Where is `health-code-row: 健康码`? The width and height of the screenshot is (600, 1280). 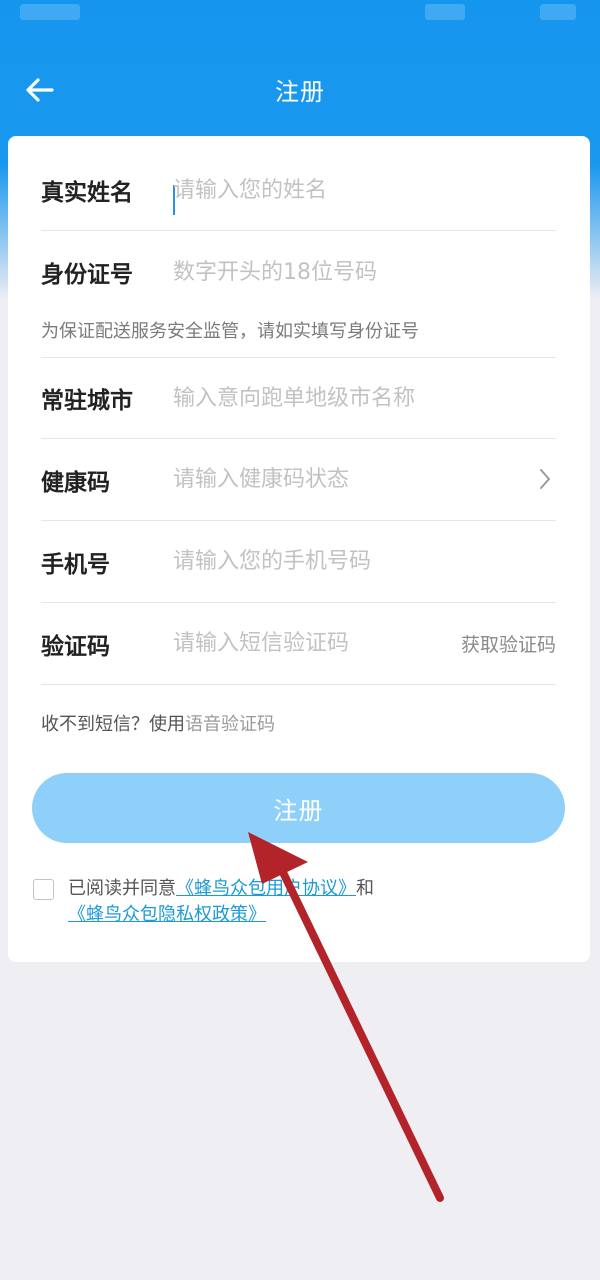 health-code-row: 健康码 is located at coordinates (298, 480).